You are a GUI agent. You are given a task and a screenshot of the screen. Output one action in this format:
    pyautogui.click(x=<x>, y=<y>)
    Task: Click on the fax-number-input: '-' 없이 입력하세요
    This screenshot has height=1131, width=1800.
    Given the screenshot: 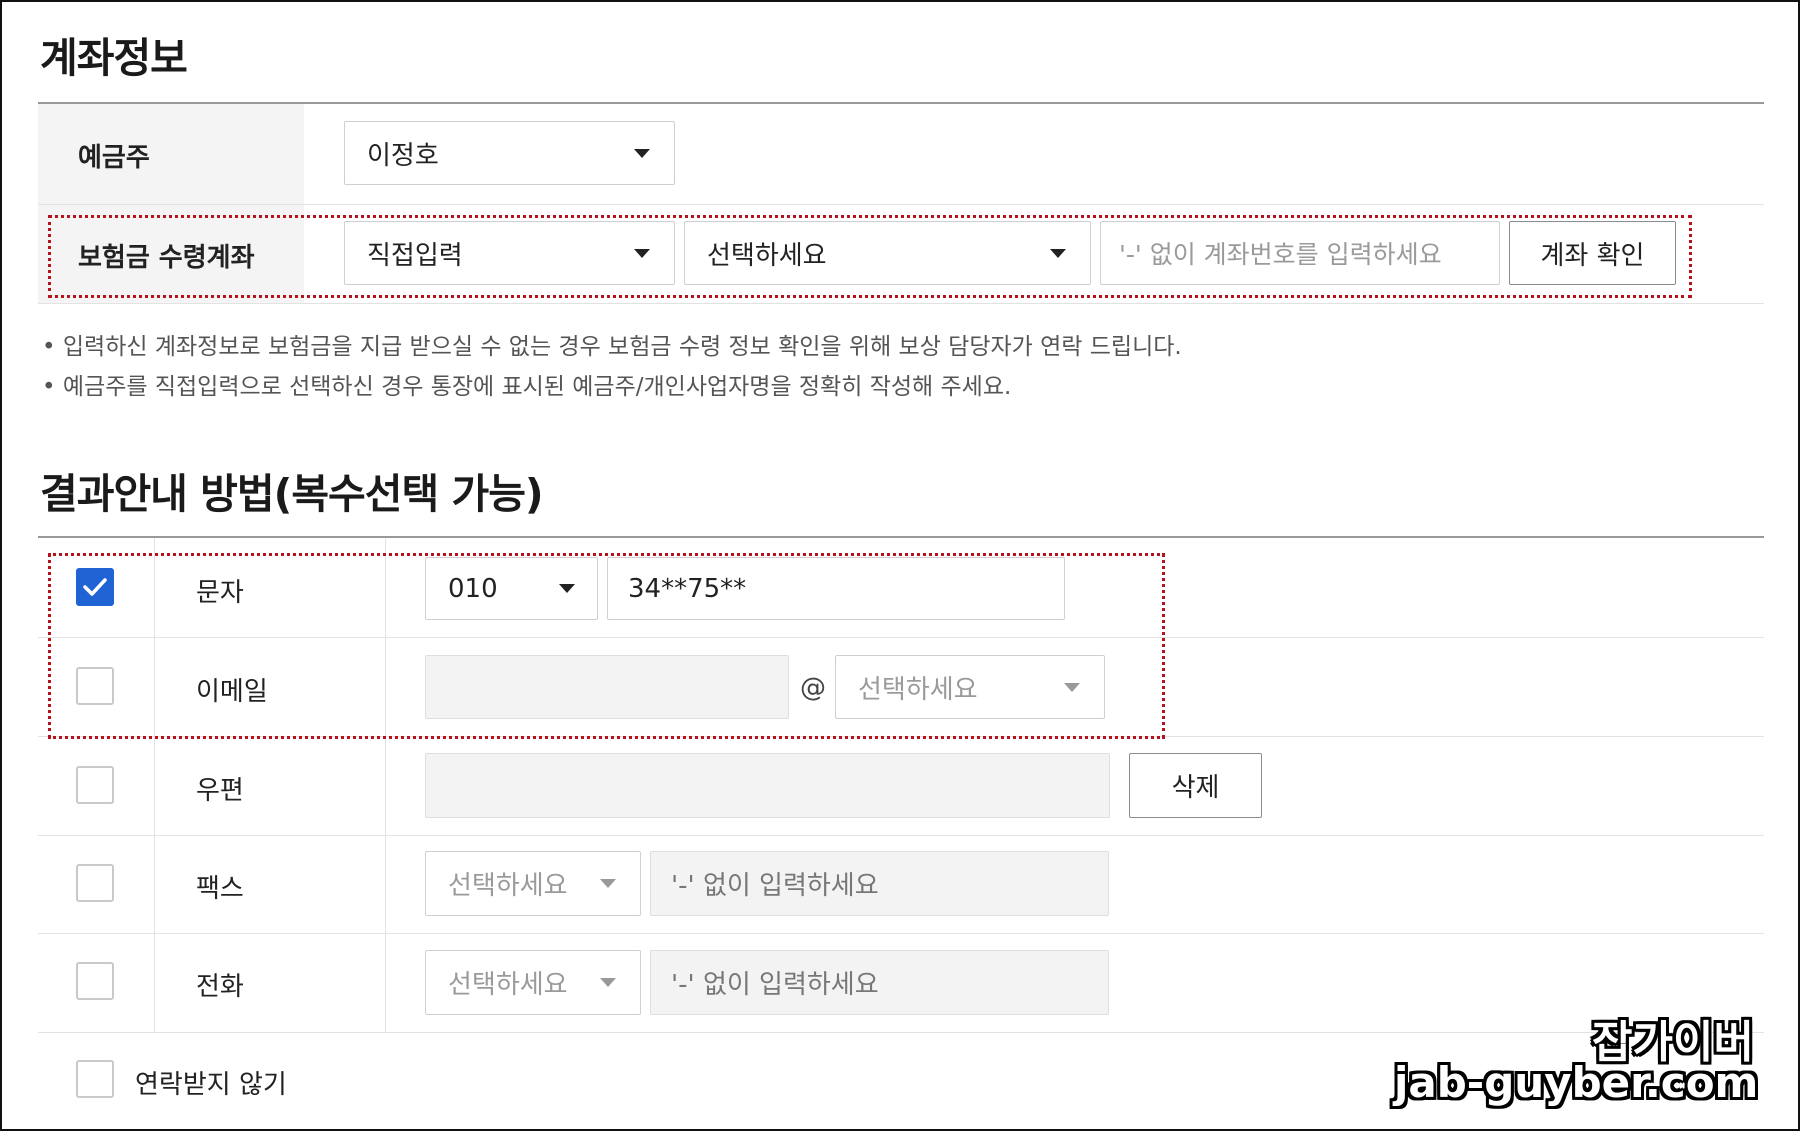 What is the action you would take?
    pyautogui.click(x=879, y=883)
    